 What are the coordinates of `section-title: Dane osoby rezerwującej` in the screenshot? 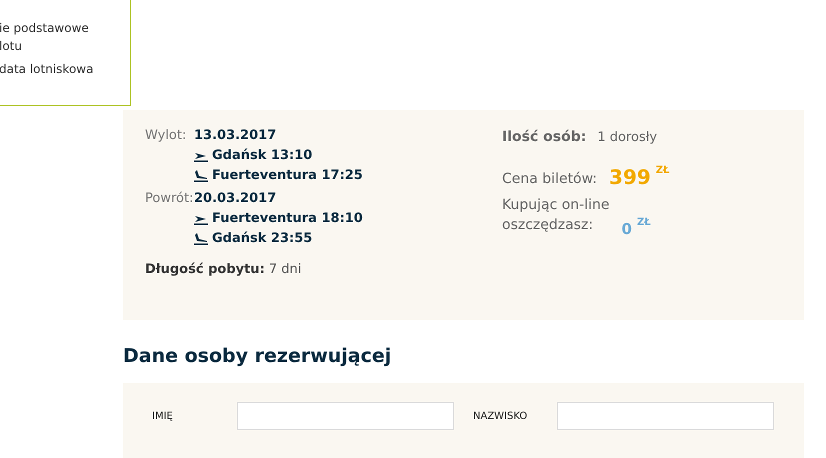 It's located at (257, 357).